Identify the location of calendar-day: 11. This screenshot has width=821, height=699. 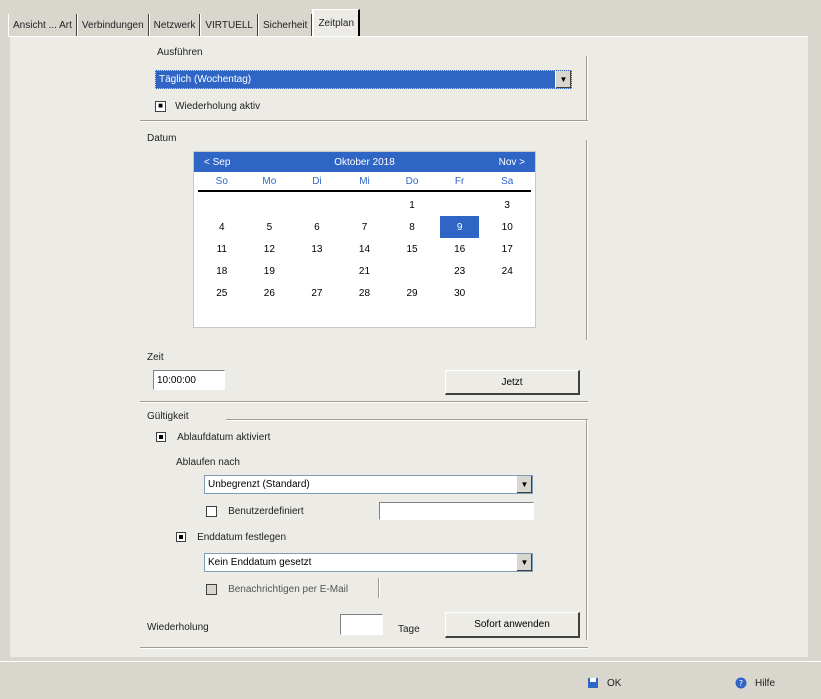
(222, 249).